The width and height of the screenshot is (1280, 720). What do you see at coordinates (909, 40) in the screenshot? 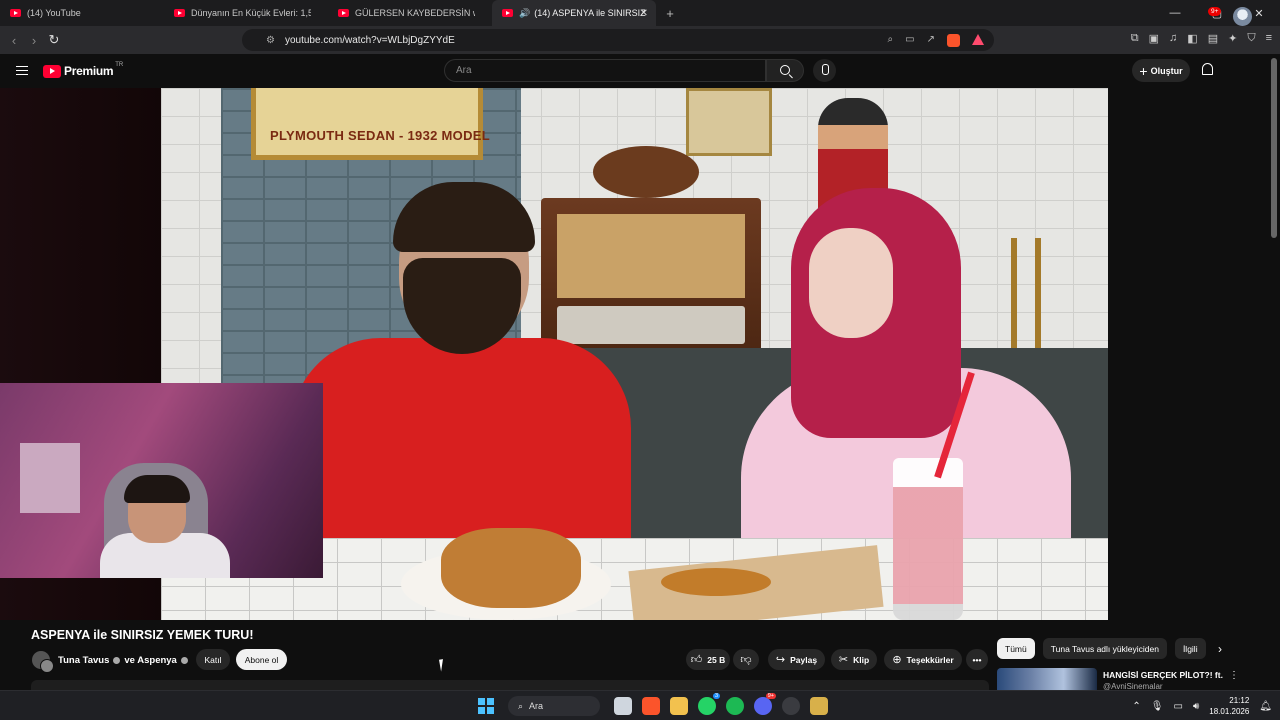
I see `cast-icon: ▭` at bounding box center [909, 40].